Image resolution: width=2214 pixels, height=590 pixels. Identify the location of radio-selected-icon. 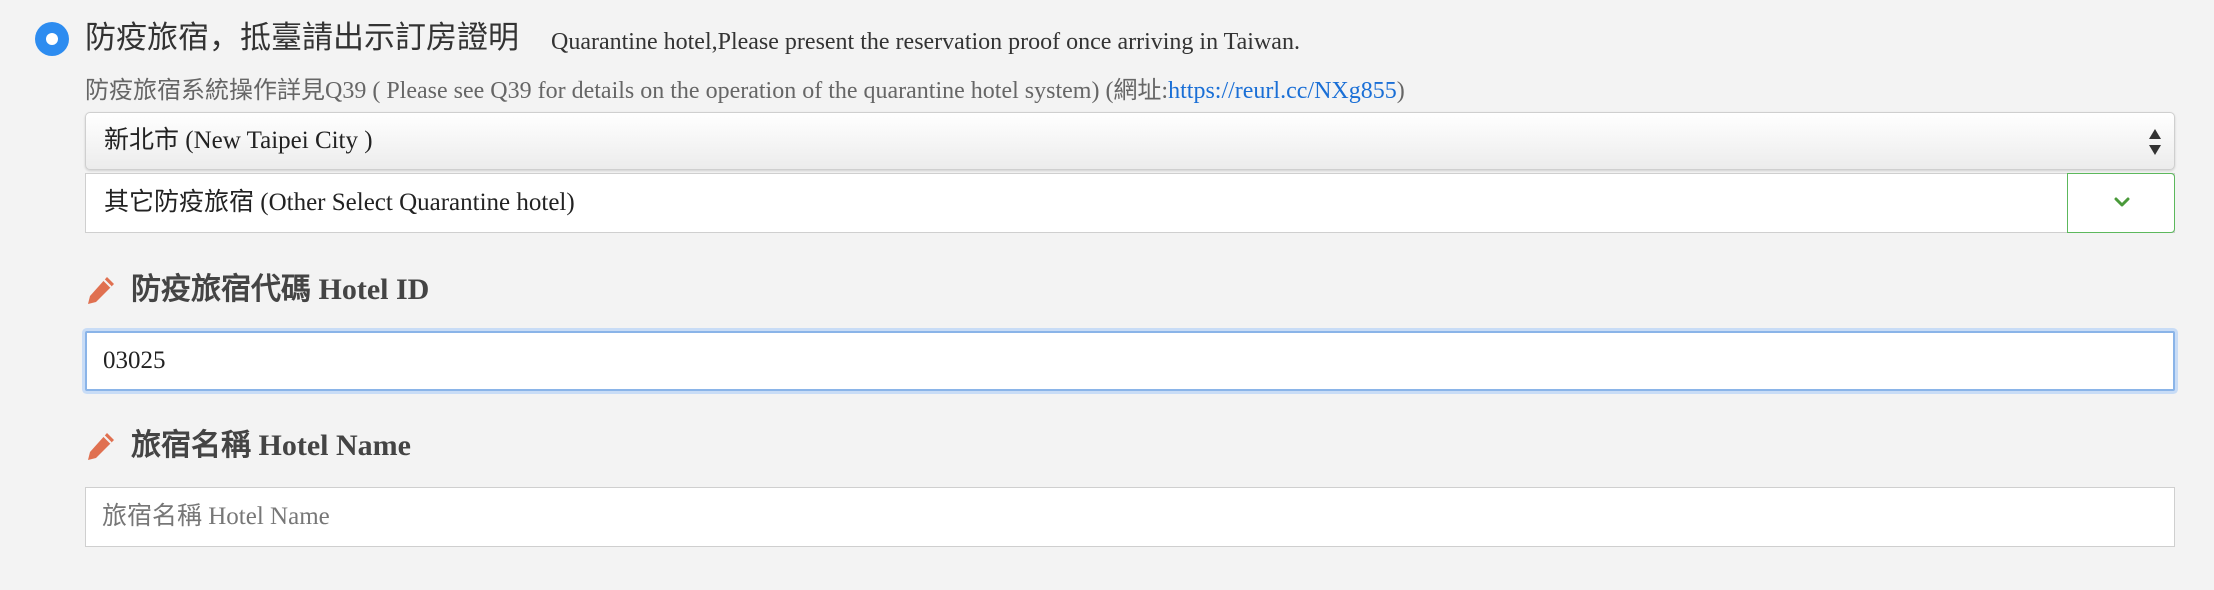
(52, 39).